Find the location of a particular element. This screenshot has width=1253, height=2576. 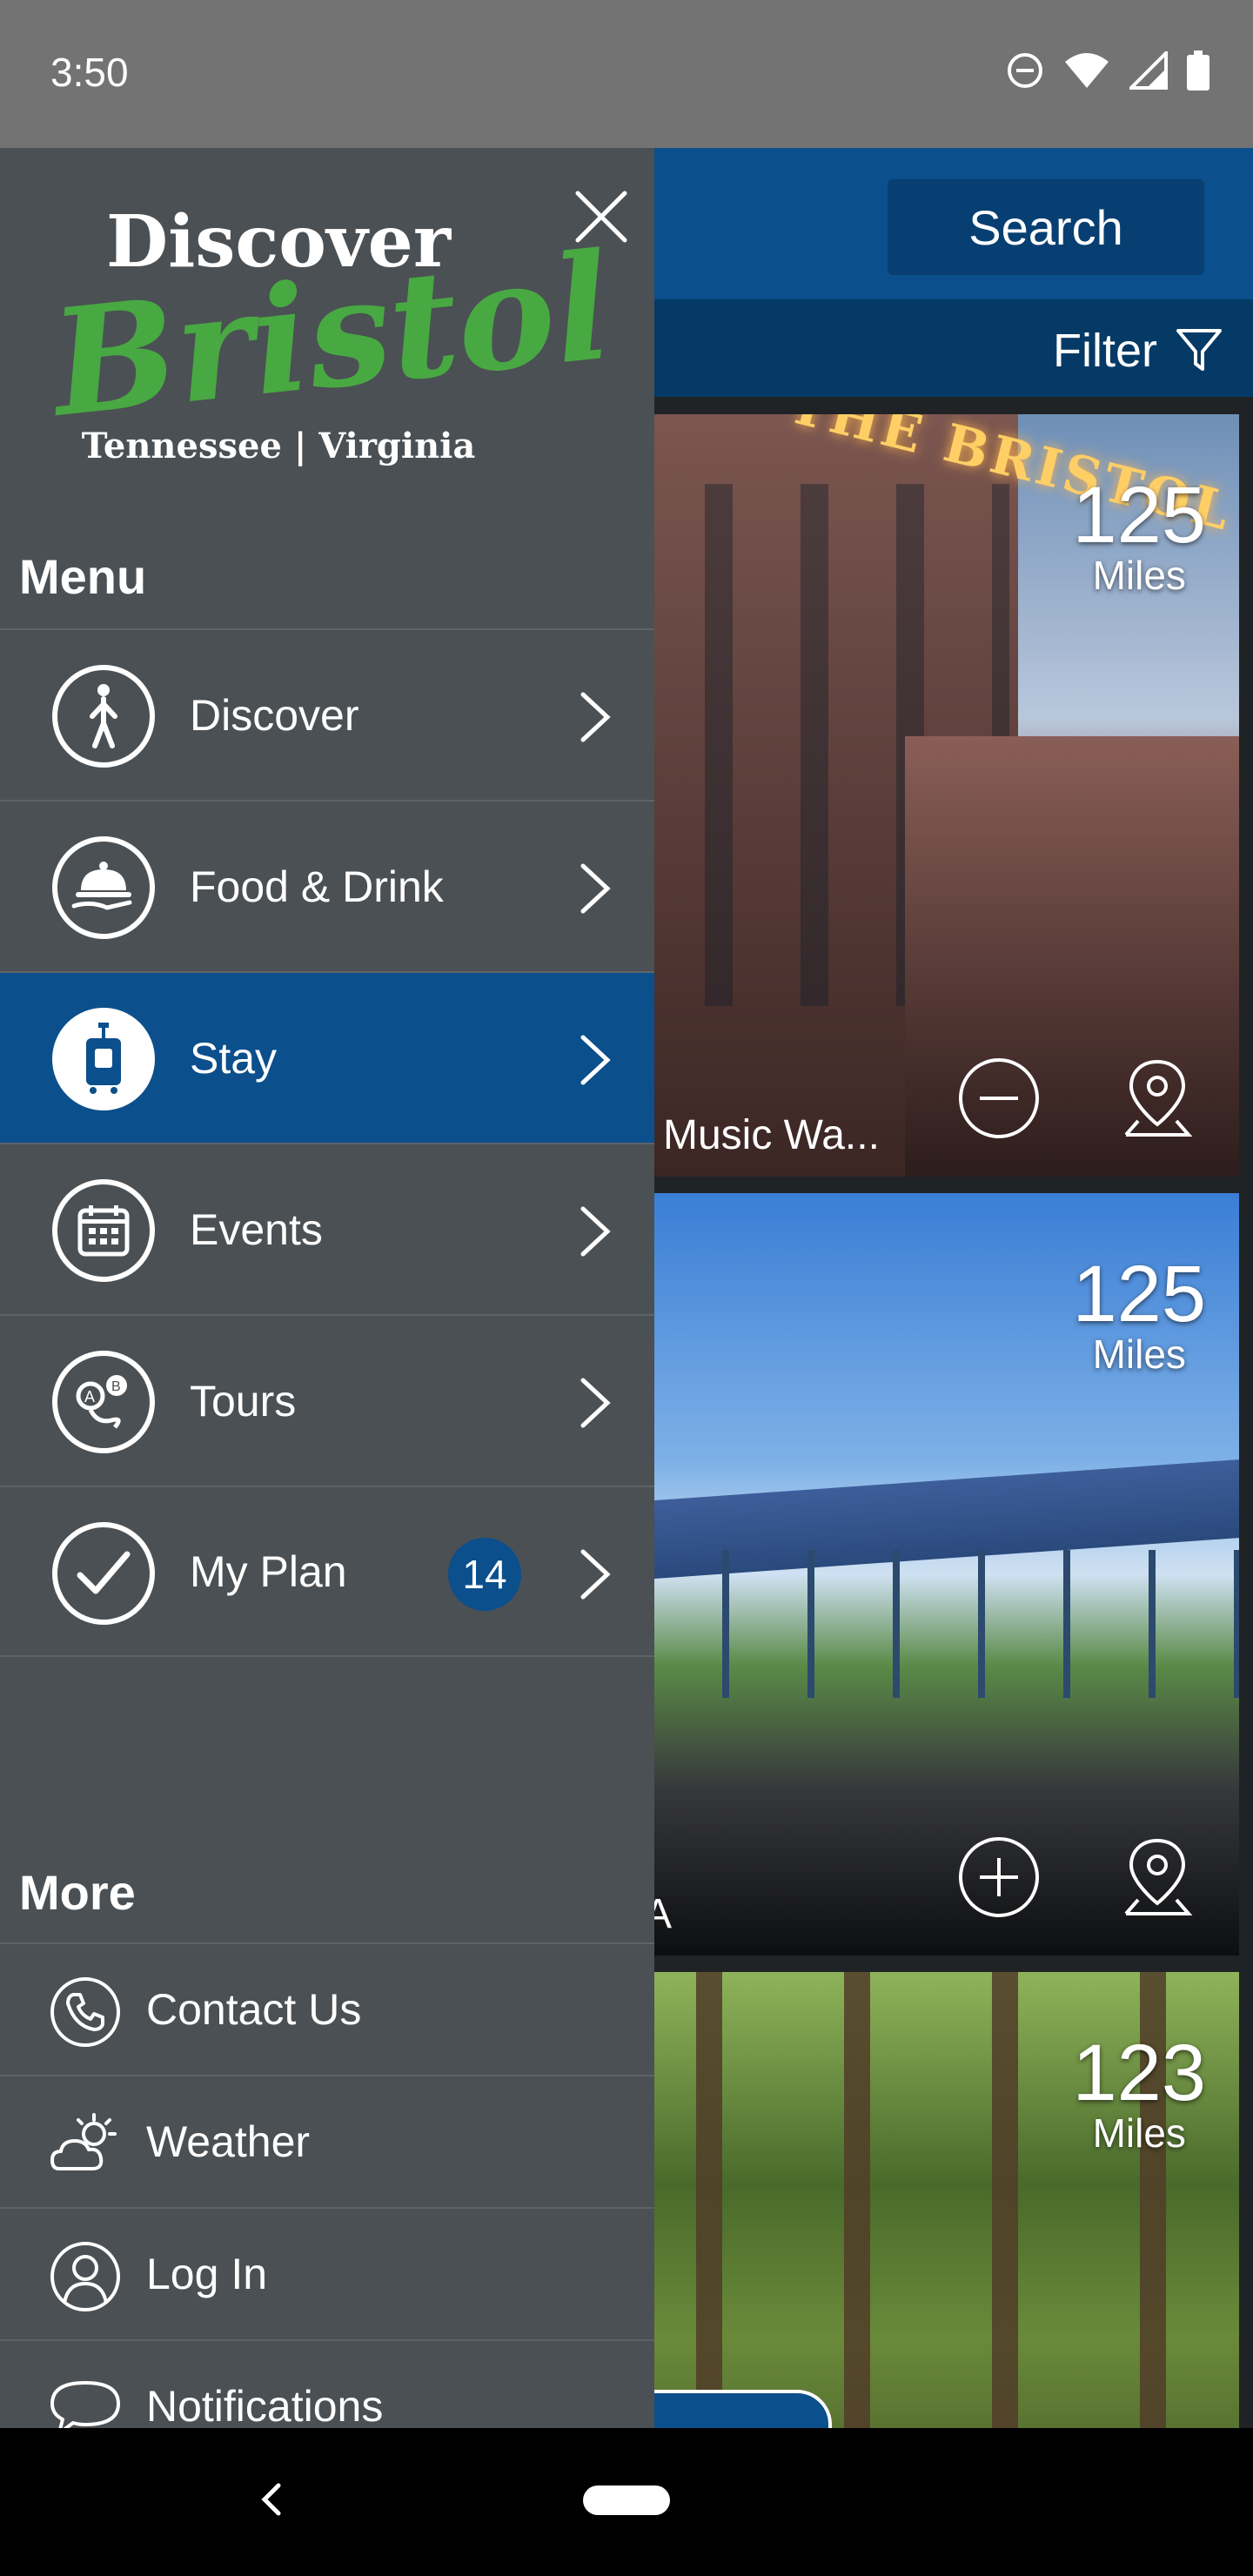

walking-person-icon is located at coordinates (103, 716).